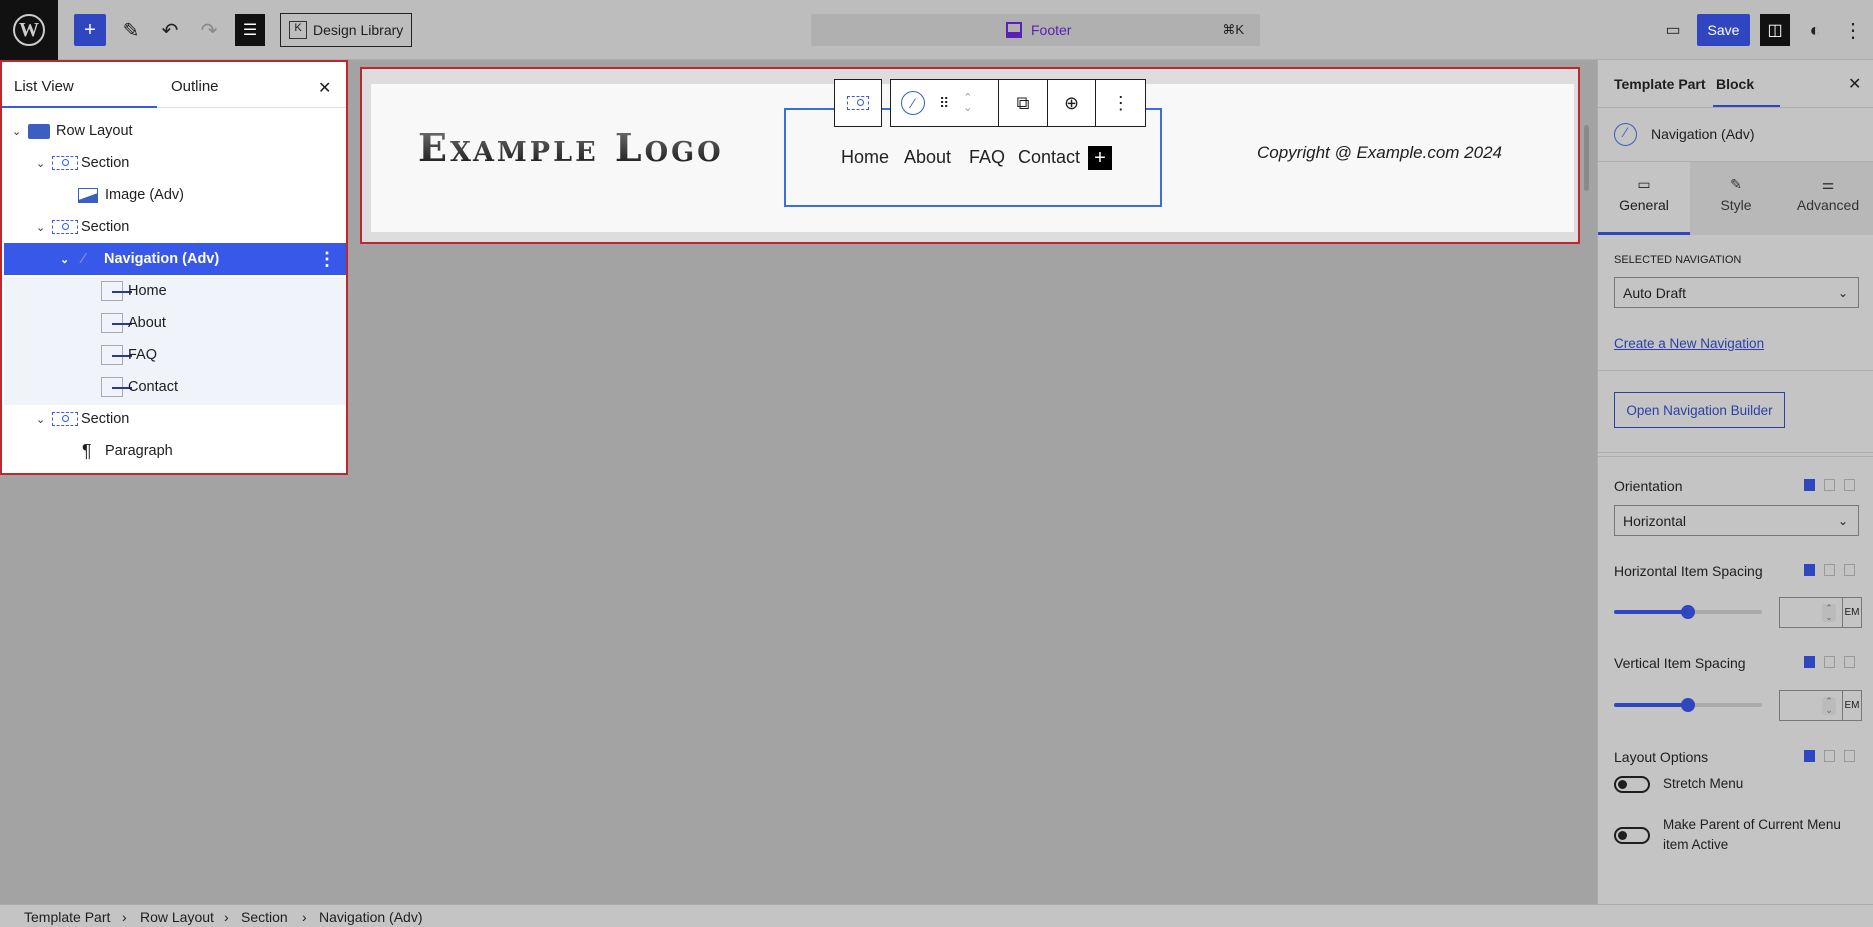 This screenshot has height=927, width=1873. Describe the element at coordinates (1648, 486) in the screenshot. I see `orientation-label: Orientation` at that location.